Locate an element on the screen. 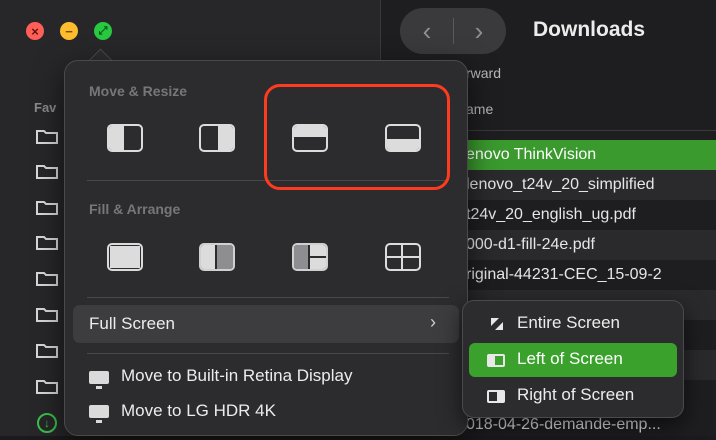  zoom-icon: ⤢ is located at coordinates (103, 30).